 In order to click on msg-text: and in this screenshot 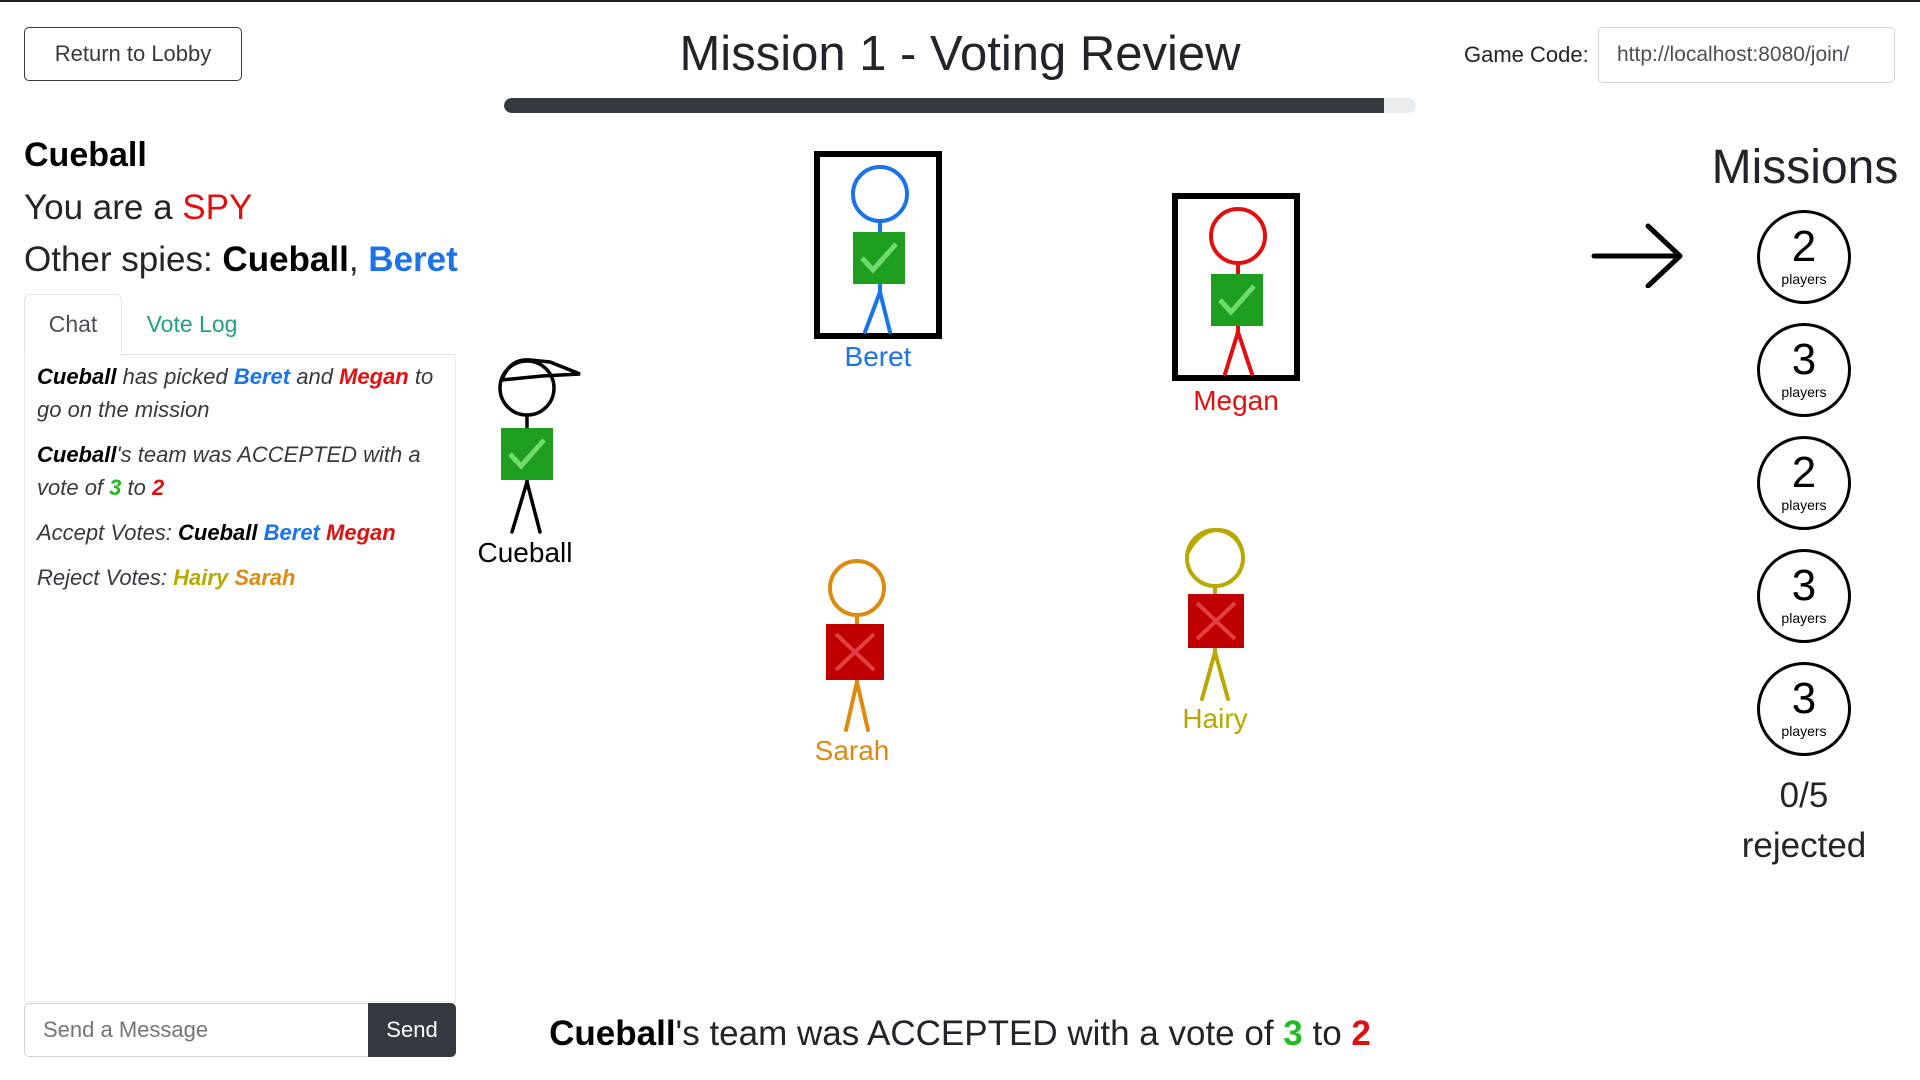, I will do `click(315, 376)`.